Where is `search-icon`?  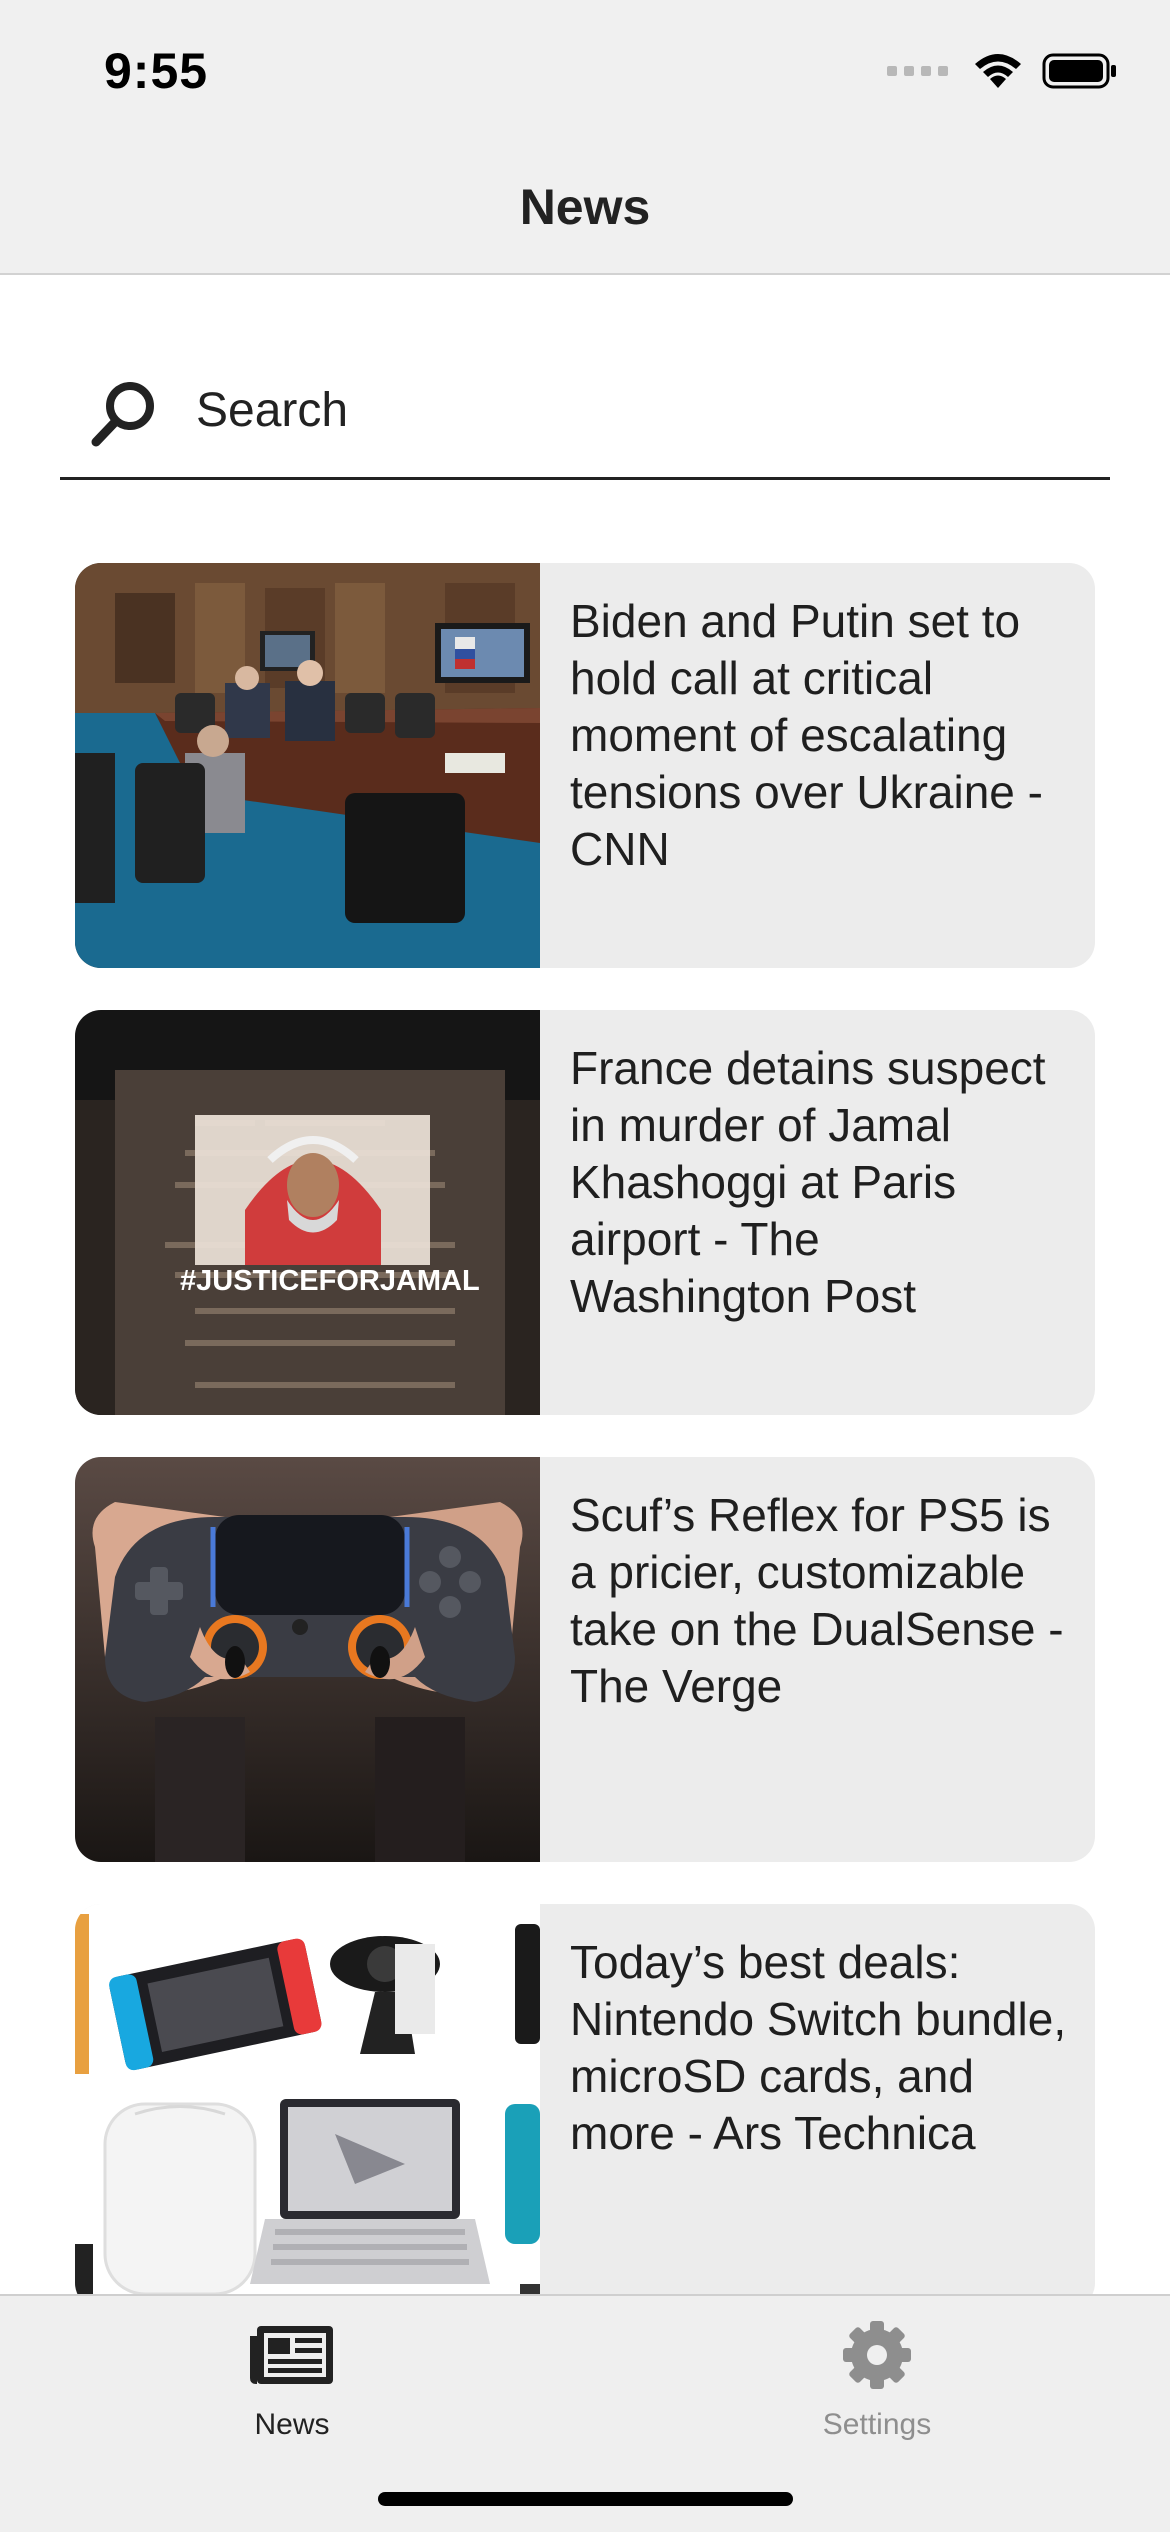 search-icon is located at coordinates (122, 414).